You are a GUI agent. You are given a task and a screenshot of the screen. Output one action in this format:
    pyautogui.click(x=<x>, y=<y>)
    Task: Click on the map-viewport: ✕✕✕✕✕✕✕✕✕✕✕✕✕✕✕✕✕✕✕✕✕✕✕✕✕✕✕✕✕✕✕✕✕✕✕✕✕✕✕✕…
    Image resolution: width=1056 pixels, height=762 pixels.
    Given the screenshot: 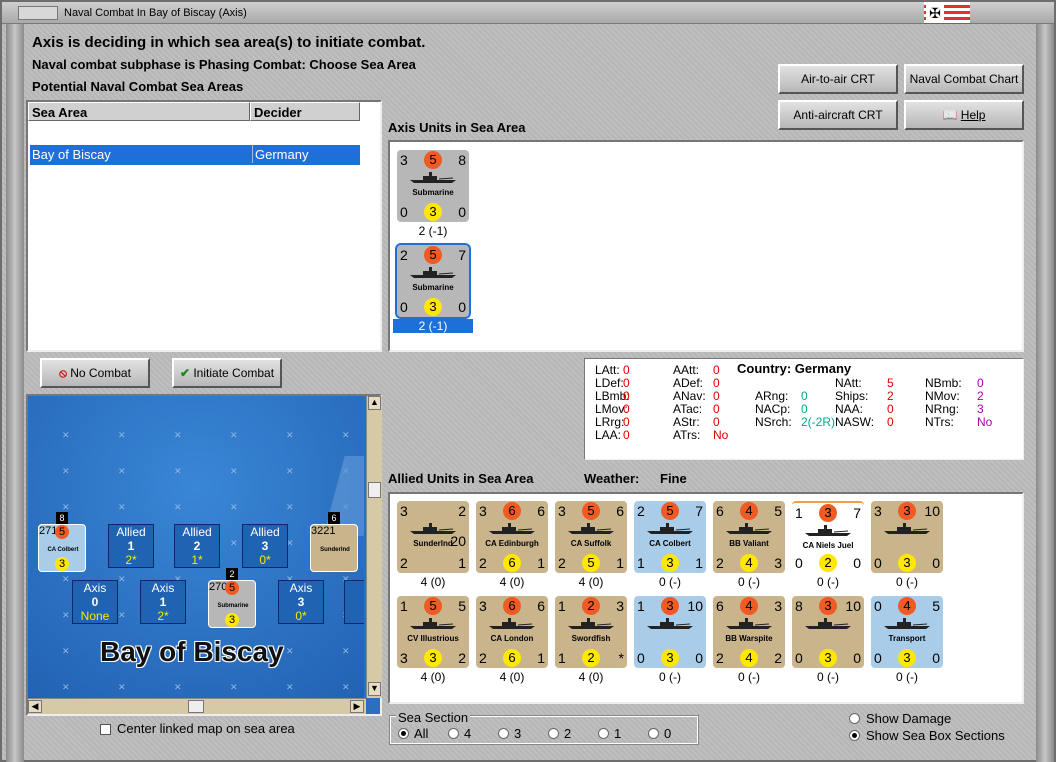 What is the action you would take?
    pyautogui.click(x=196, y=547)
    